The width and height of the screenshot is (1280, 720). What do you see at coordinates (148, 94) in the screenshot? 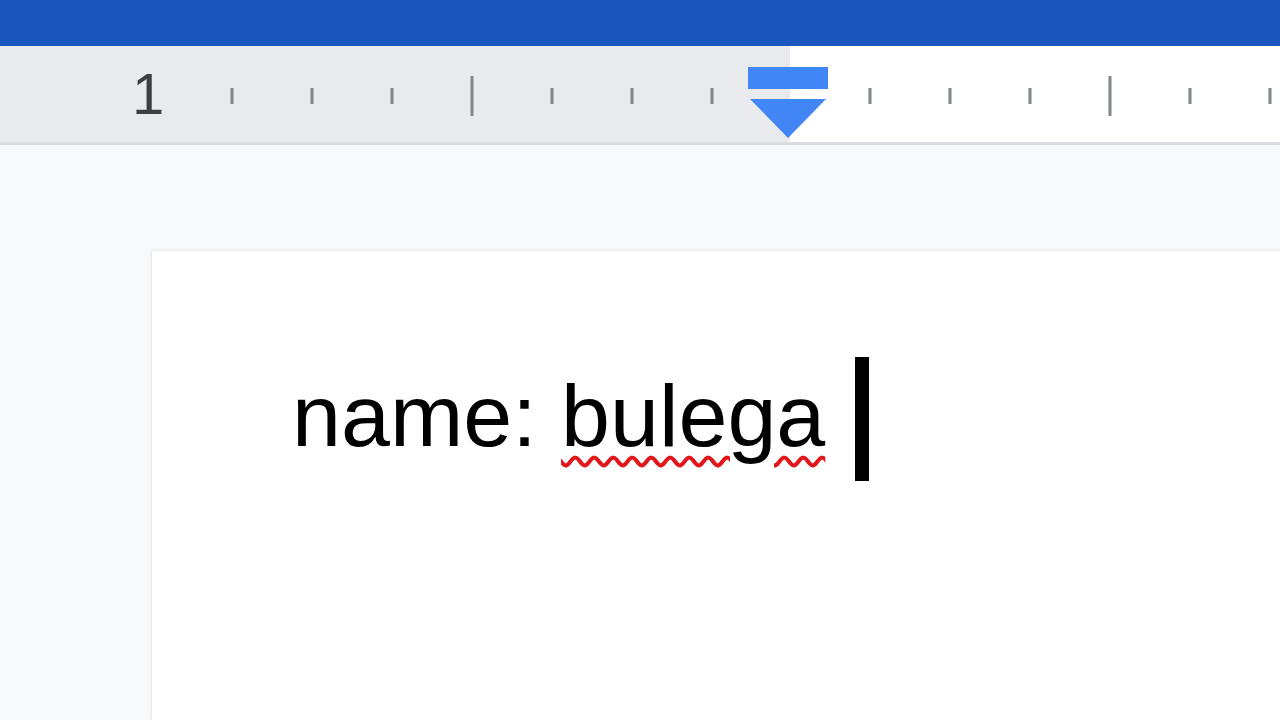
I see `ruler-number: 1` at bounding box center [148, 94].